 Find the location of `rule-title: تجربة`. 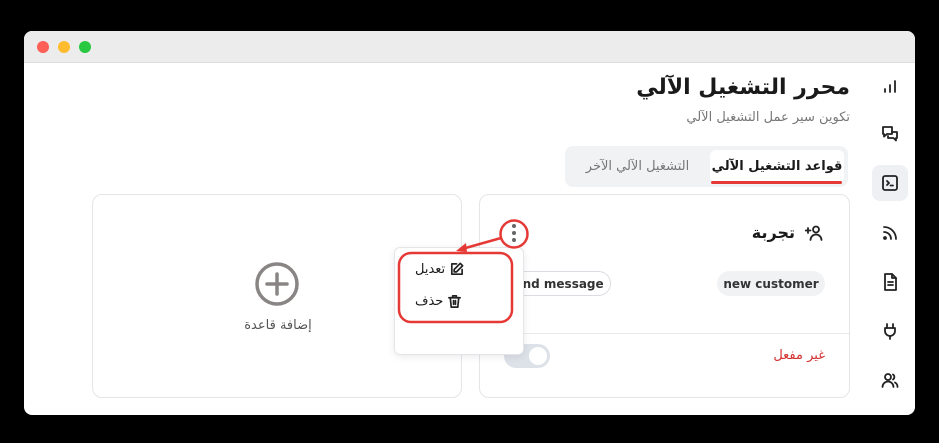

rule-title: تجربة is located at coordinates (773, 232).